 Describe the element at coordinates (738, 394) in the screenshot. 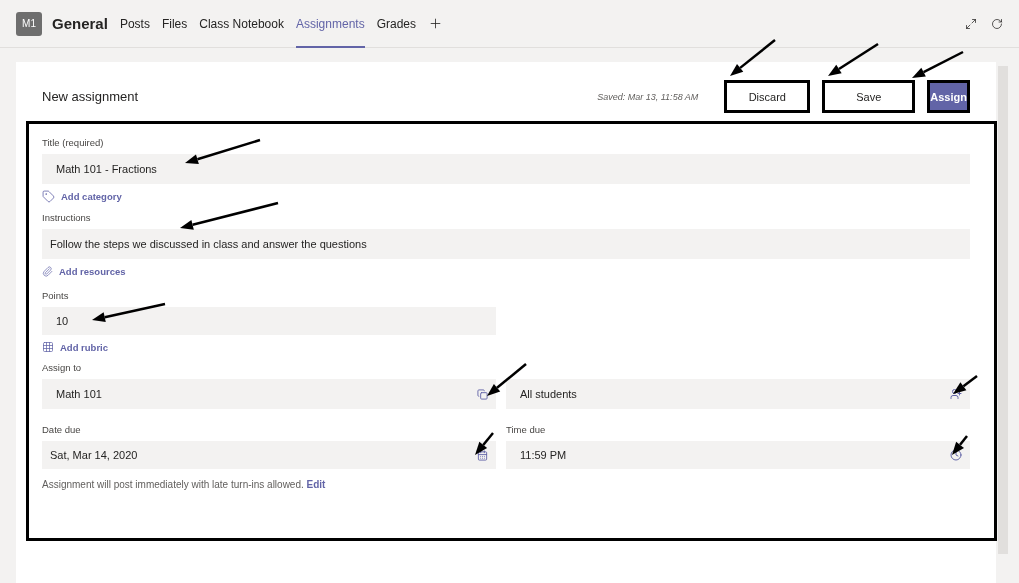

I see `students-field: All students` at that location.